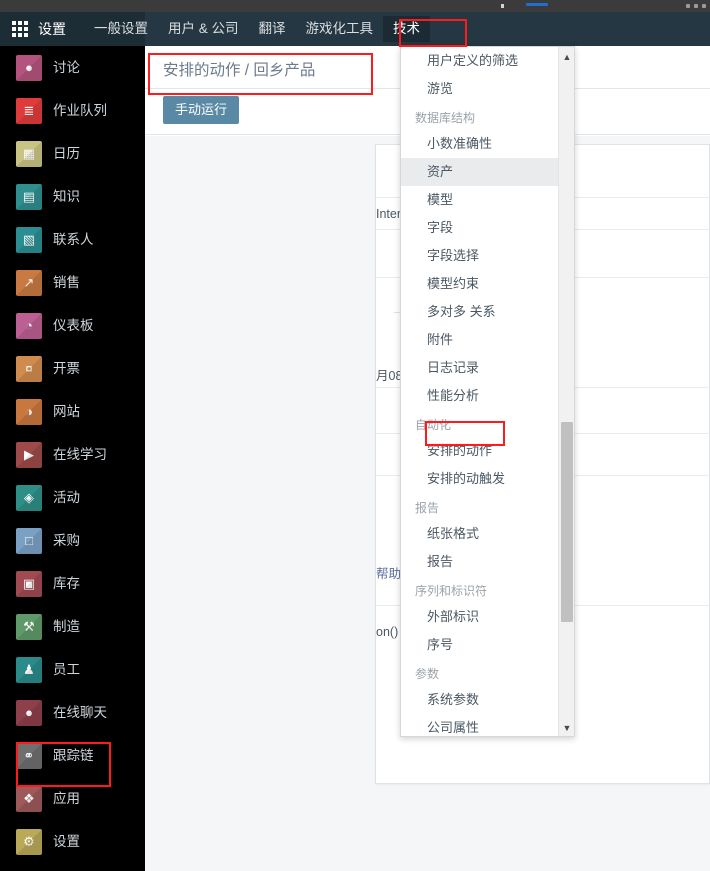 The height and width of the screenshot is (871, 710). I want to click on window-minimize-icon, so click(688, 6).